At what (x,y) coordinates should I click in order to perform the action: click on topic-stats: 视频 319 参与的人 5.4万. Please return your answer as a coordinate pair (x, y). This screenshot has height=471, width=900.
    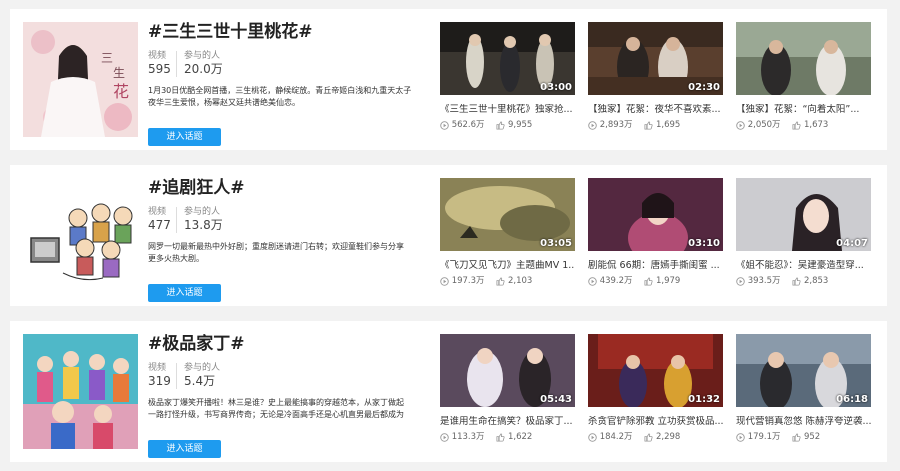
    Looking at the image, I should click on (293, 376).